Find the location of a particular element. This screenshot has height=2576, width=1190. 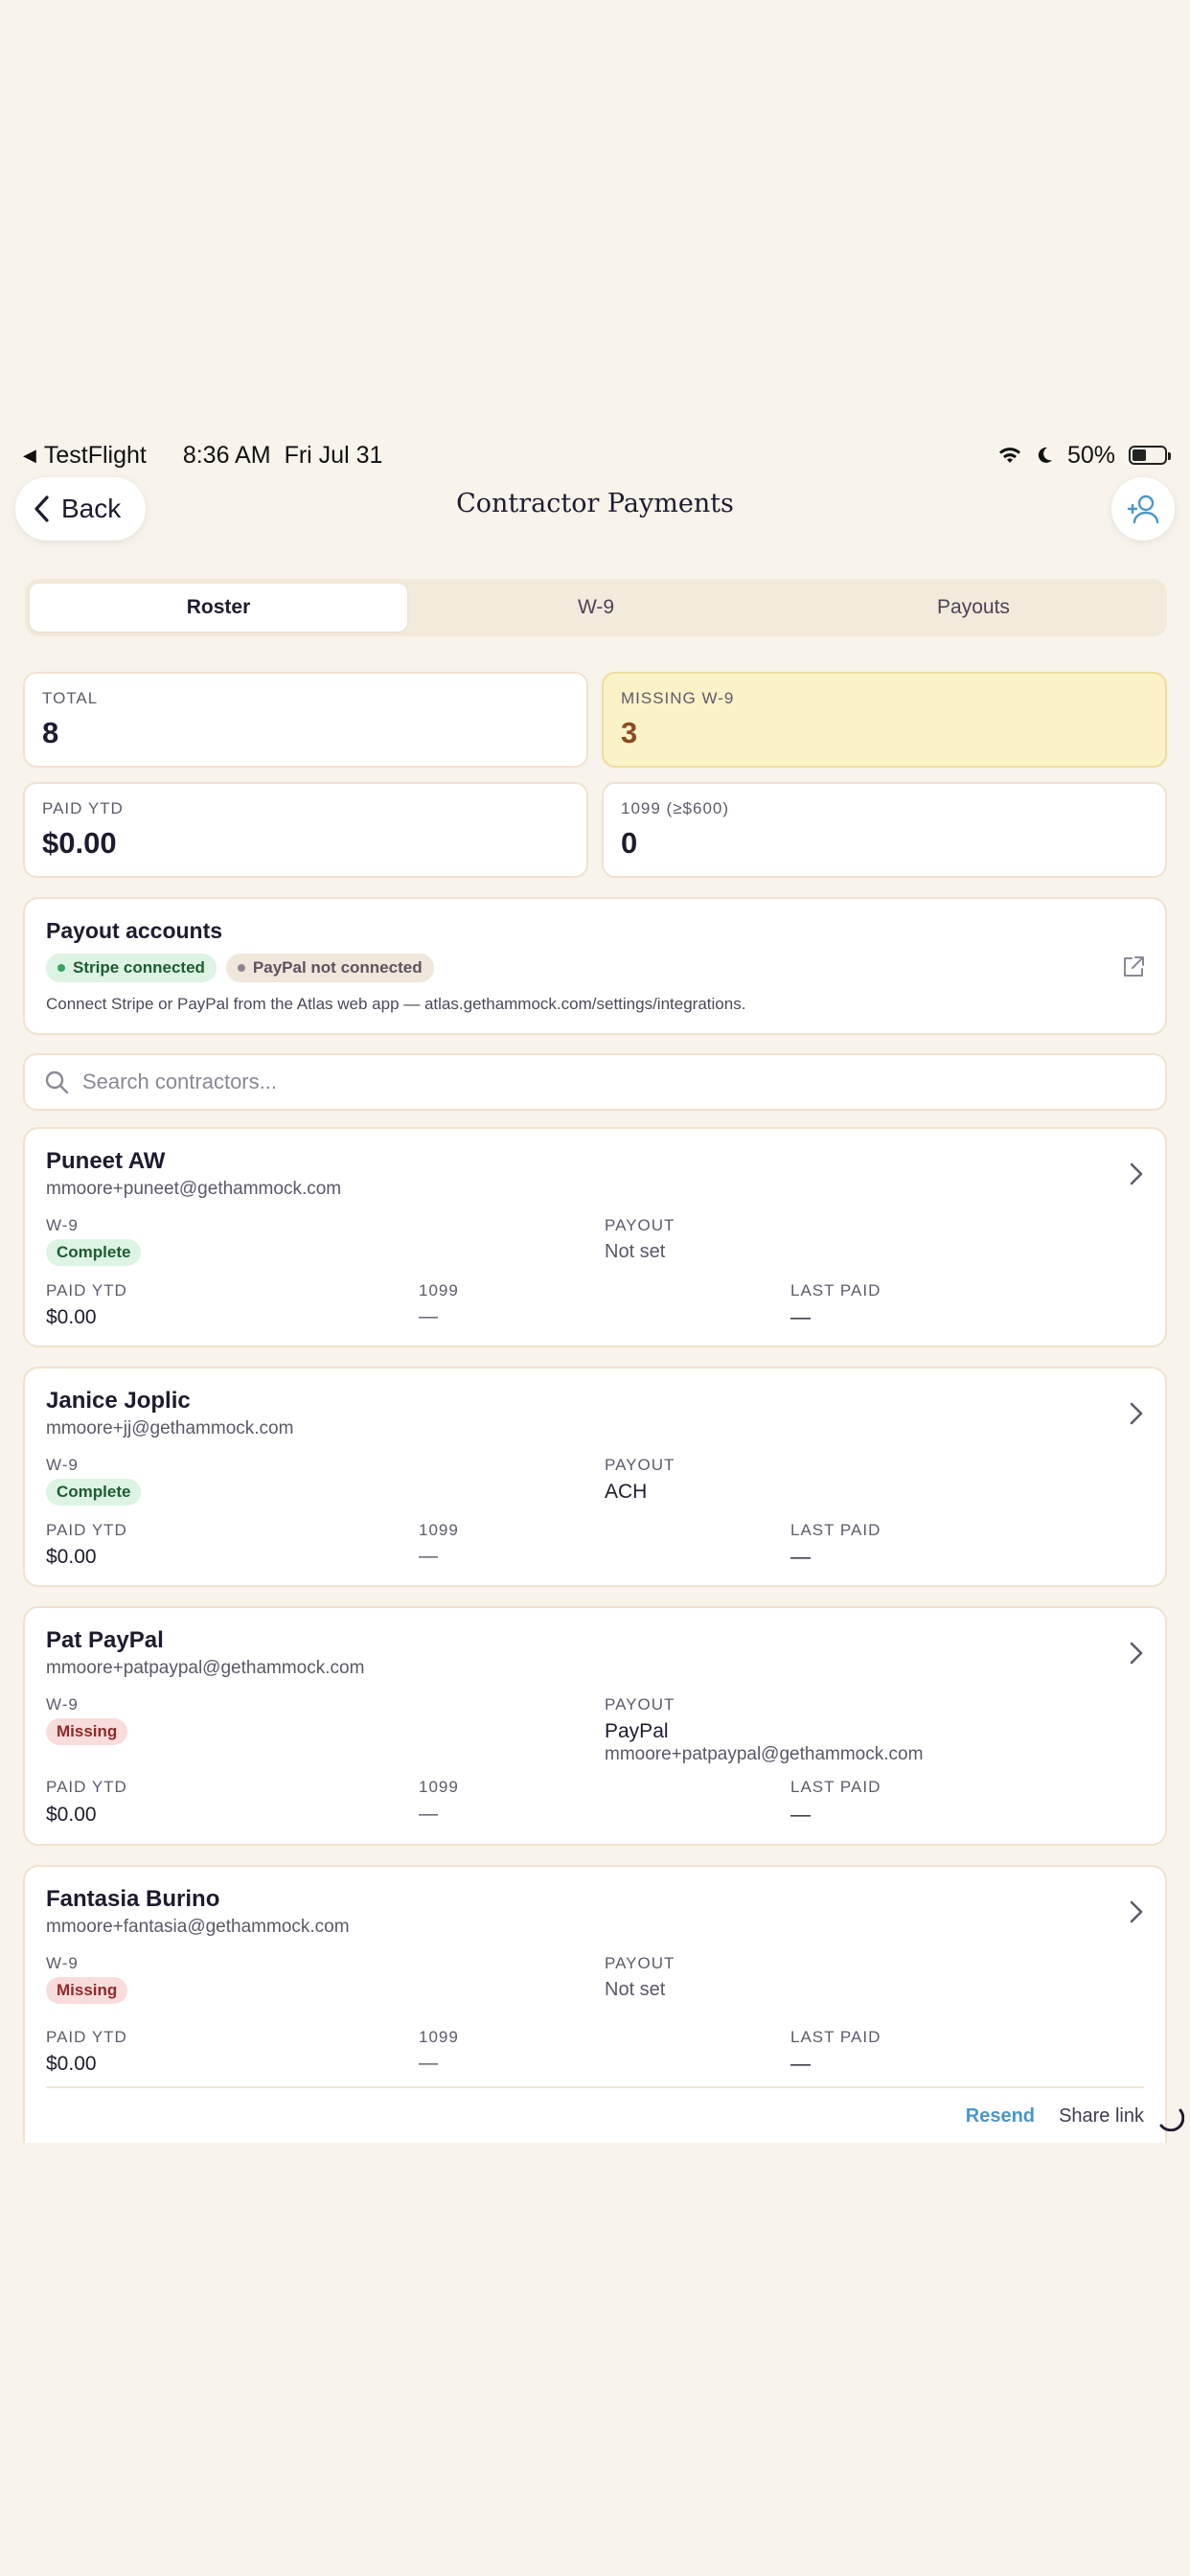

share-link-button: Share link is located at coordinates (1101, 2116).